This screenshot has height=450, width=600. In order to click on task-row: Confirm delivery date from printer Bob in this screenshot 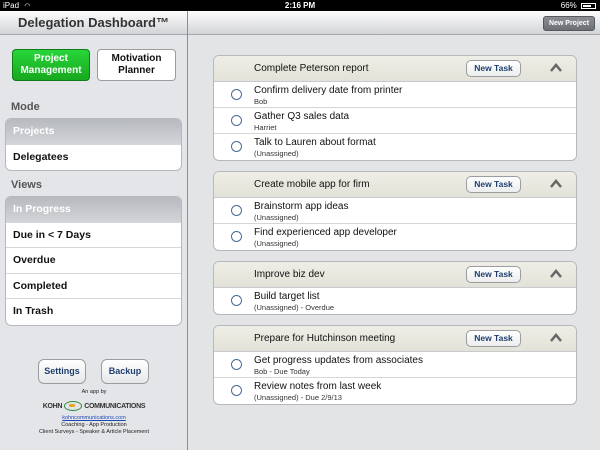, I will do `click(395, 95)`.